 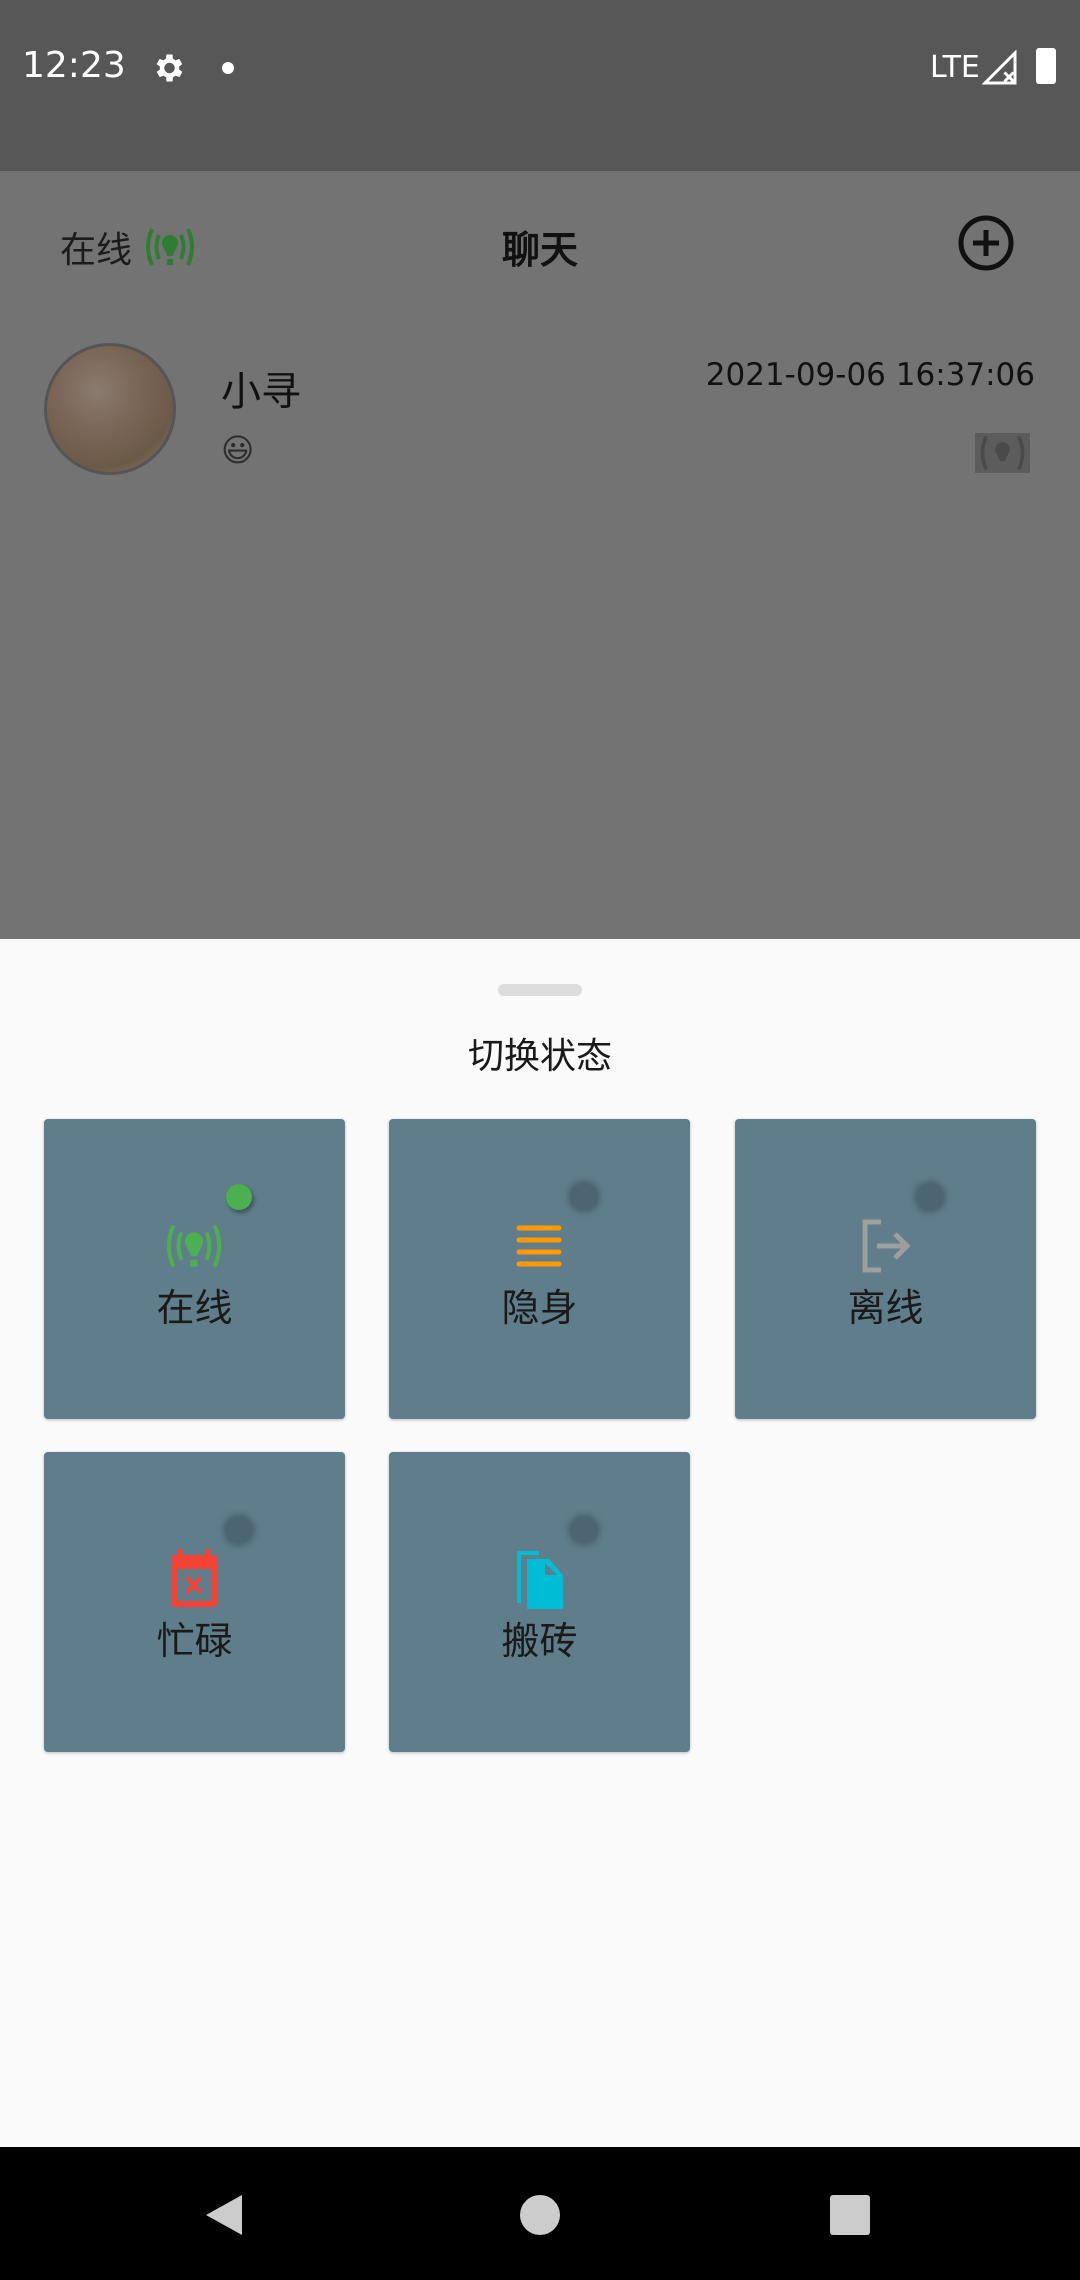 I want to click on status-option-working: 搬砖, so click(x=539, y=1602).